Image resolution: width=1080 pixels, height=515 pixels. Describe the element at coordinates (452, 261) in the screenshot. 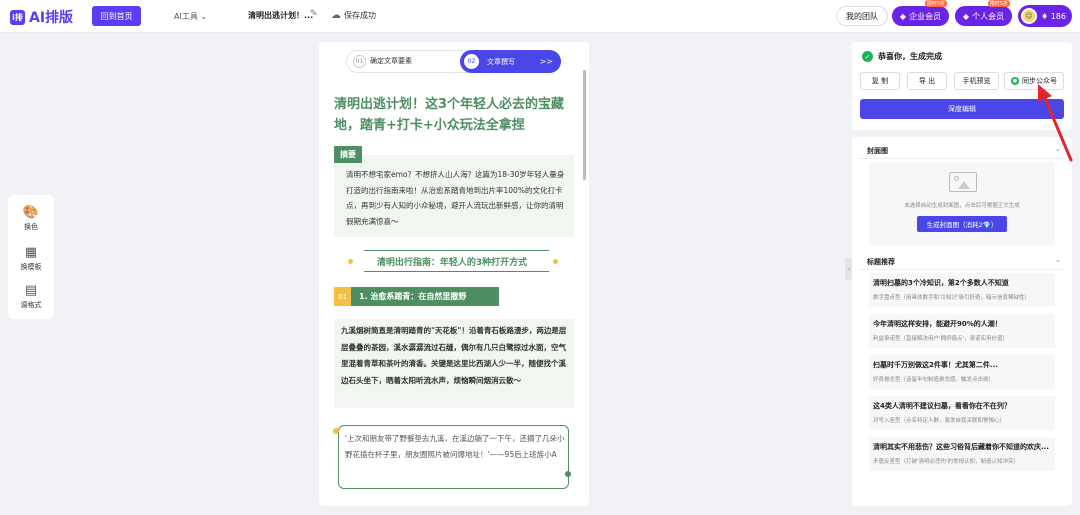

I see `section-title: 清明出行指南：年轻人的3种打开方式` at that location.